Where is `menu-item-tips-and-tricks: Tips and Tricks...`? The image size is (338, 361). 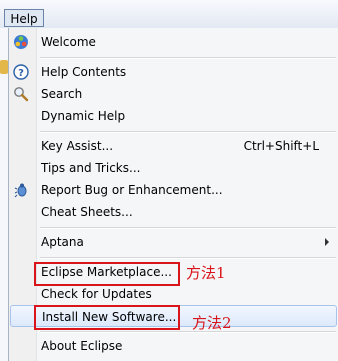 menu-item-tips-and-tricks: Tips and Tricks... is located at coordinates (173, 168).